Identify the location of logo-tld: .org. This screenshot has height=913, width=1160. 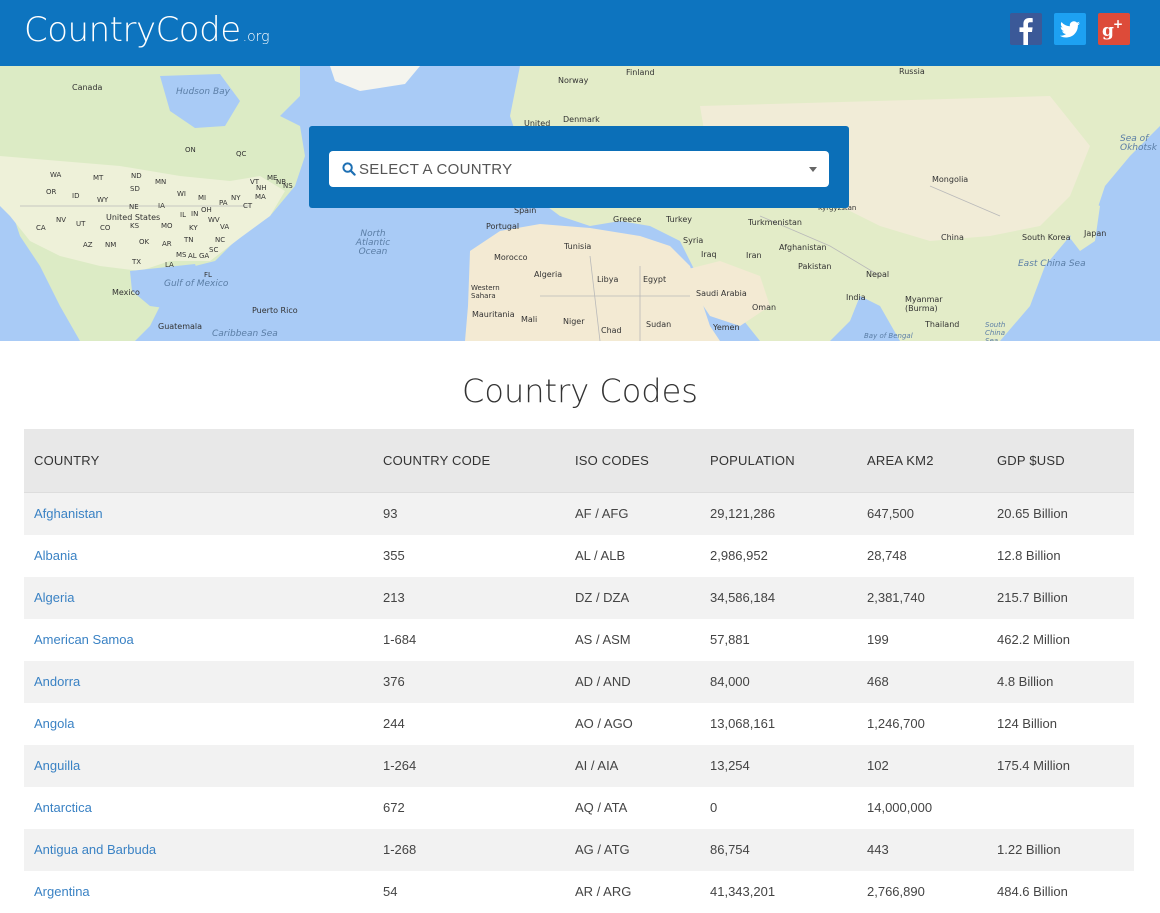
(256, 37).